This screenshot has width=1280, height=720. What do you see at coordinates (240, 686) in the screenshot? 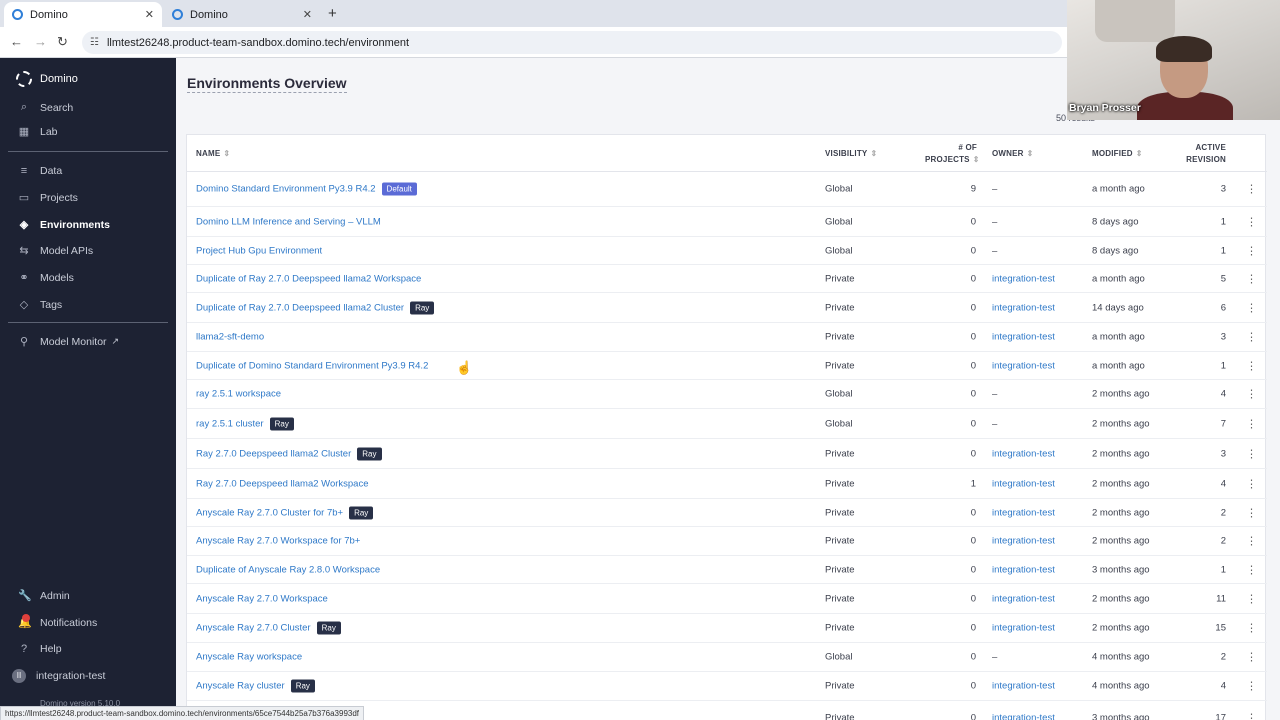
I see `environment-link: Anyscale Ray cluster` at bounding box center [240, 686].